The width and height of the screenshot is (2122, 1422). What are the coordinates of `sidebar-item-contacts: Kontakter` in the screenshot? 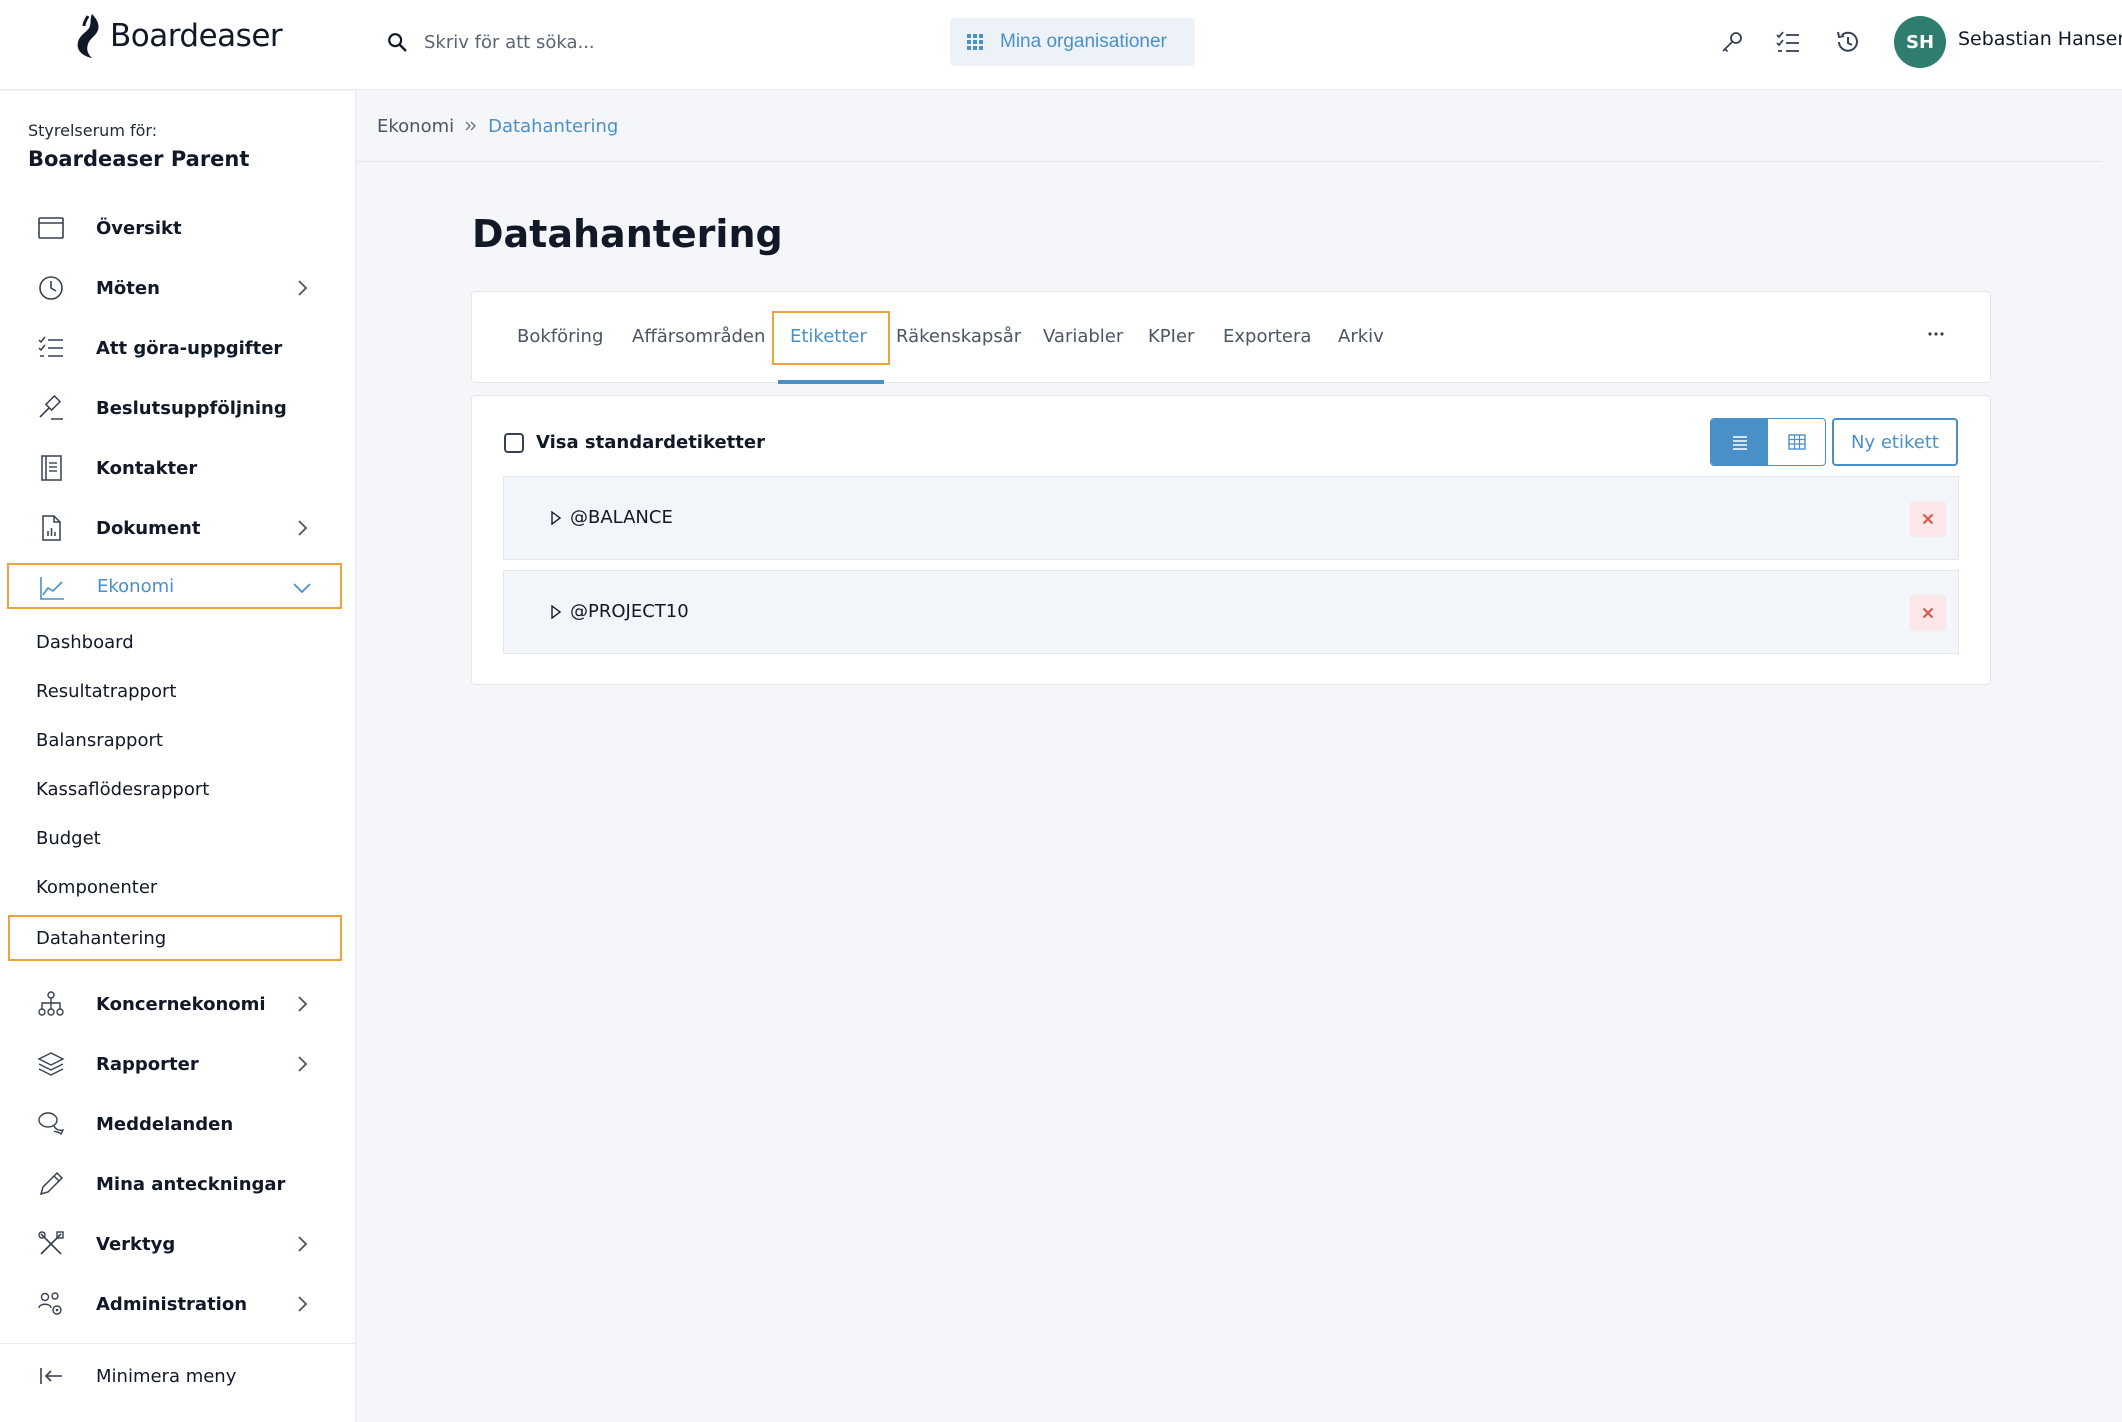 It's located at (174, 468).